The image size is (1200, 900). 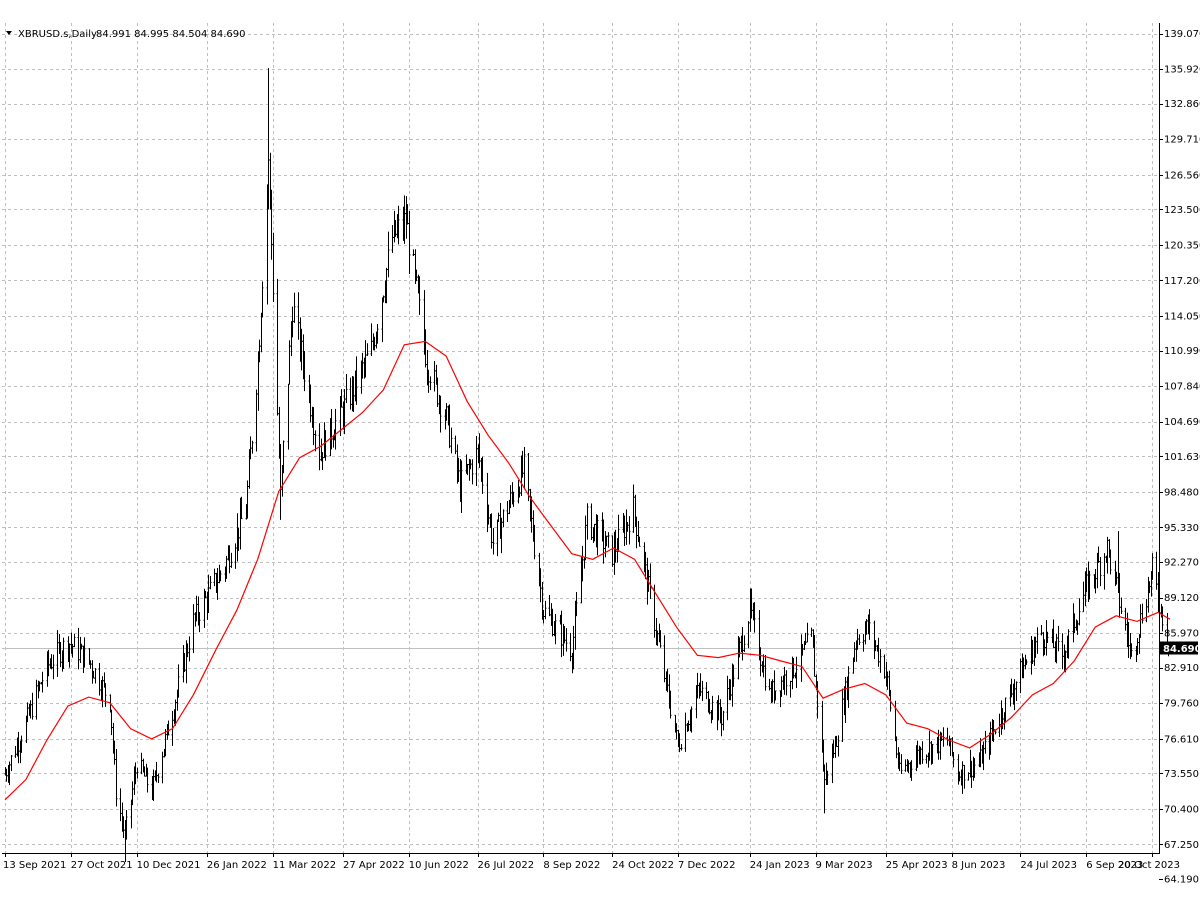 What do you see at coordinates (979, 865) in the screenshot?
I see `time-axis-label: 8 Jun 2023` at bounding box center [979, 865].